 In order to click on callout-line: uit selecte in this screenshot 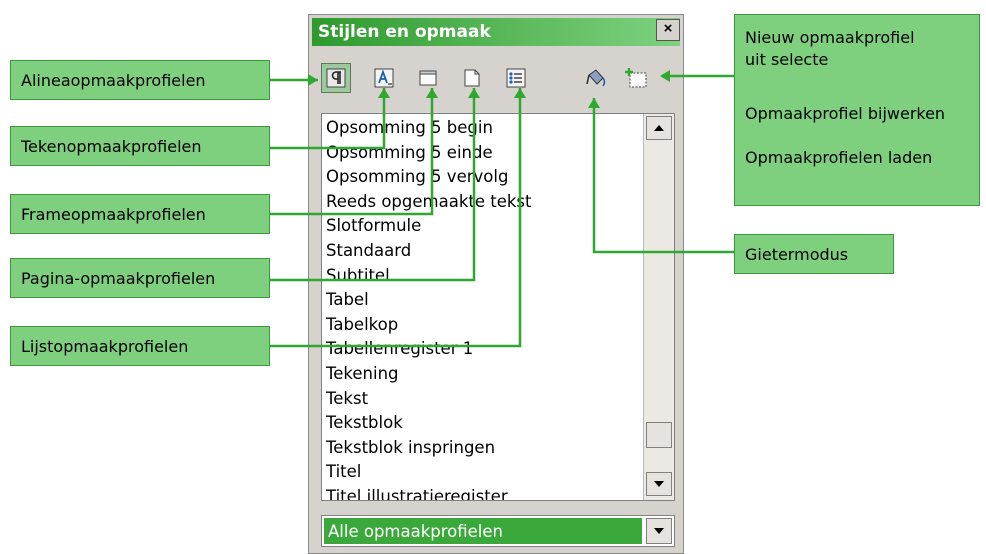, I will do `click(787, 59)`.